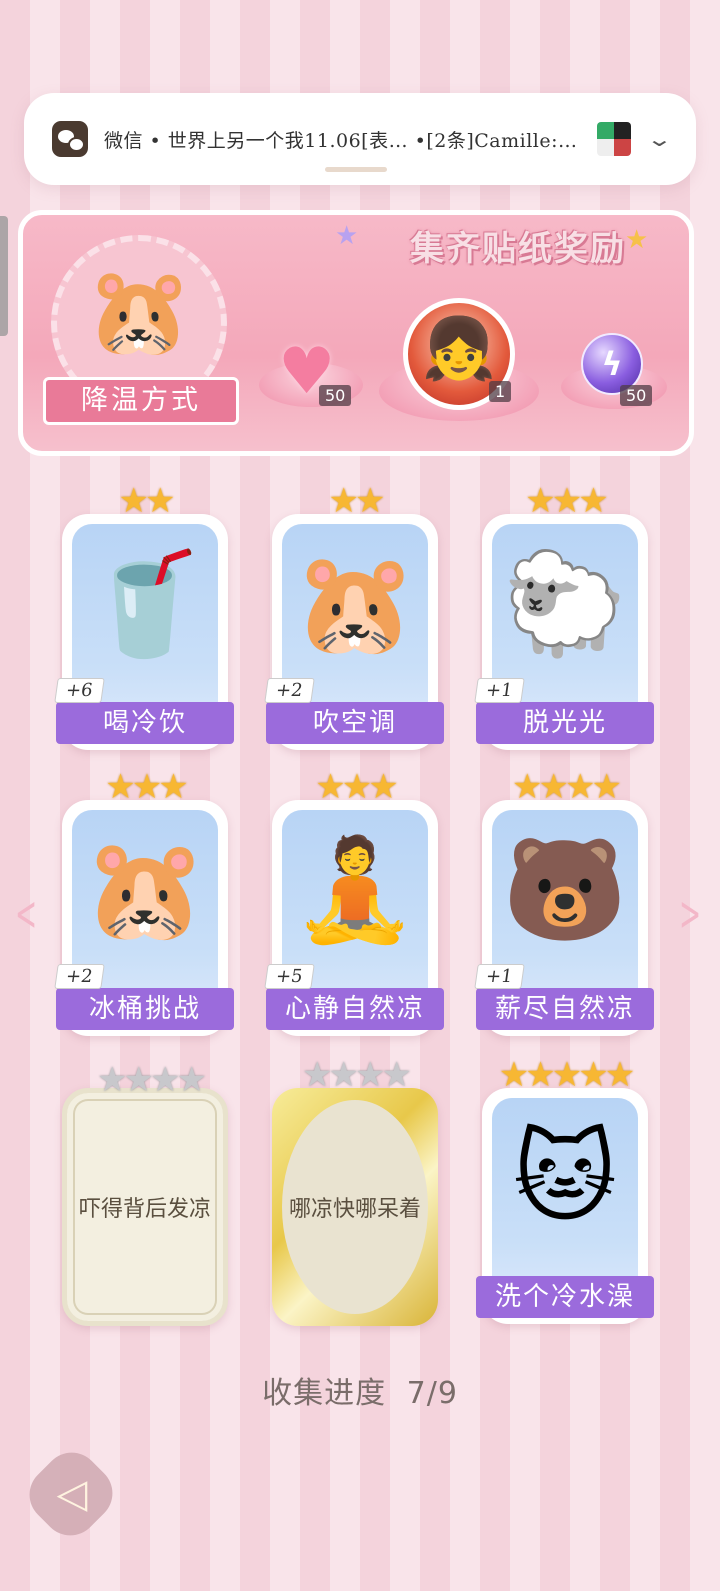  I want to click on wechat-icon, so click(70, 139).